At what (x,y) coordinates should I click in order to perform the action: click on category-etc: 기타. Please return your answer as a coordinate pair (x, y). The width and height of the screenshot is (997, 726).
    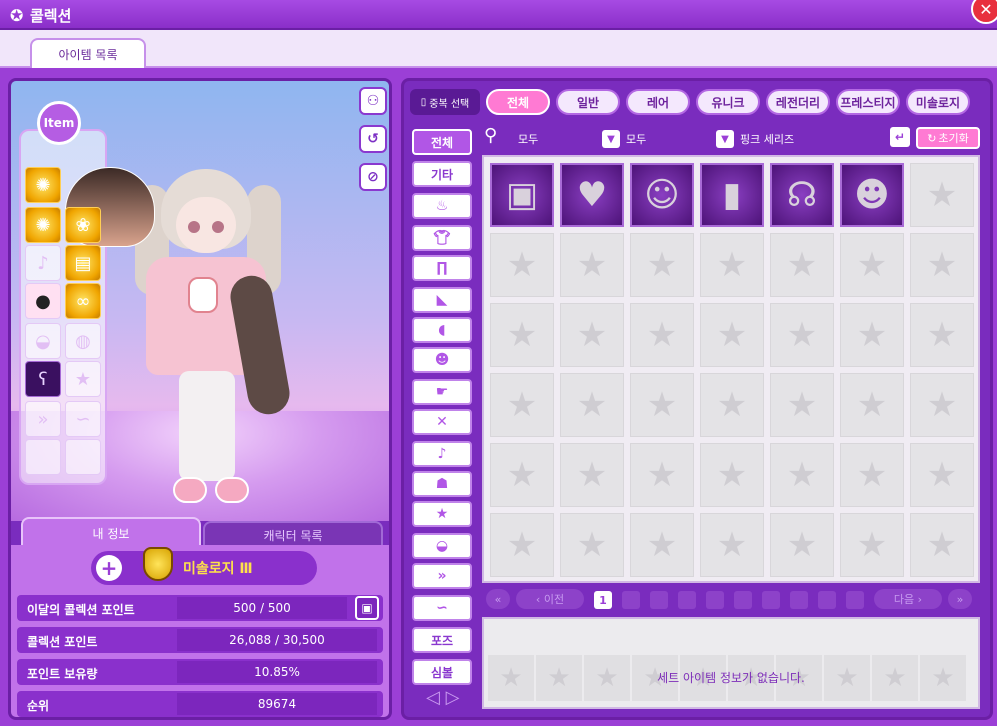
    Looking at the image, I should click on (442, 174).